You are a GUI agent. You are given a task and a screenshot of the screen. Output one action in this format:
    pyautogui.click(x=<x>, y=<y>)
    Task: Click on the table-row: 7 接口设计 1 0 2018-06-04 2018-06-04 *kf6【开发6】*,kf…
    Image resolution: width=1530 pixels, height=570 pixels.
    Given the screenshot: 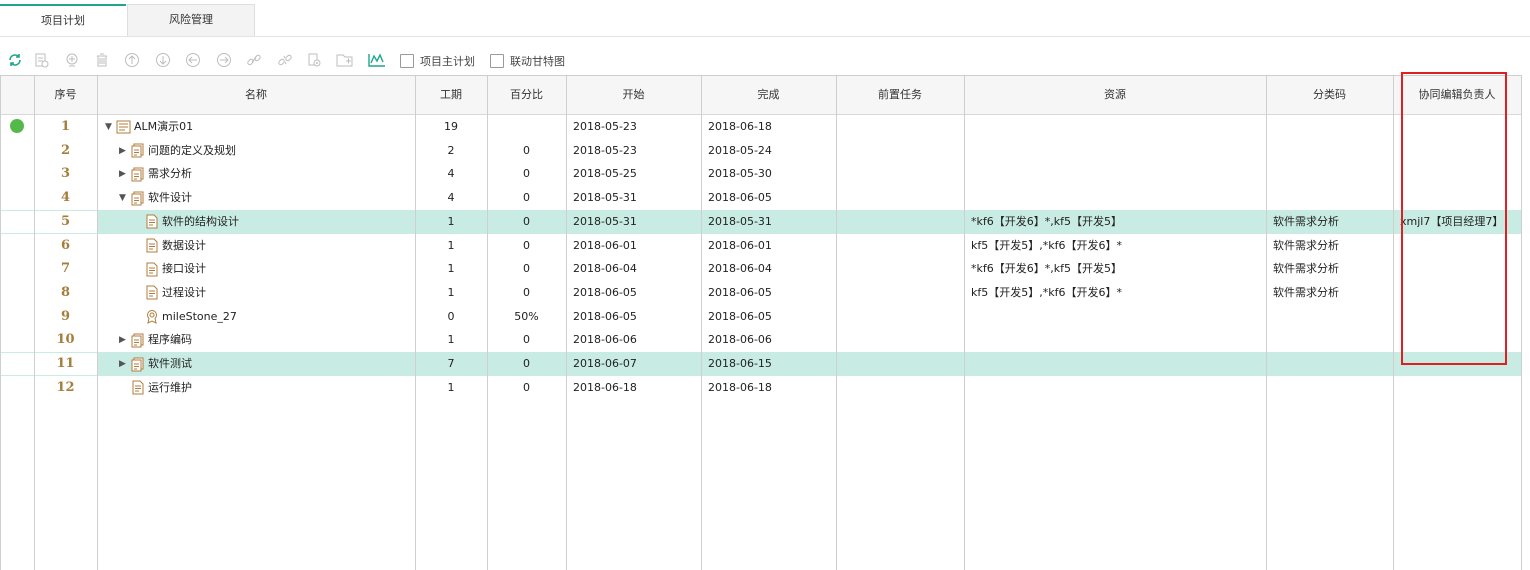 What is the action you would take?
    pyautogui.click(x=761, y=269)
    